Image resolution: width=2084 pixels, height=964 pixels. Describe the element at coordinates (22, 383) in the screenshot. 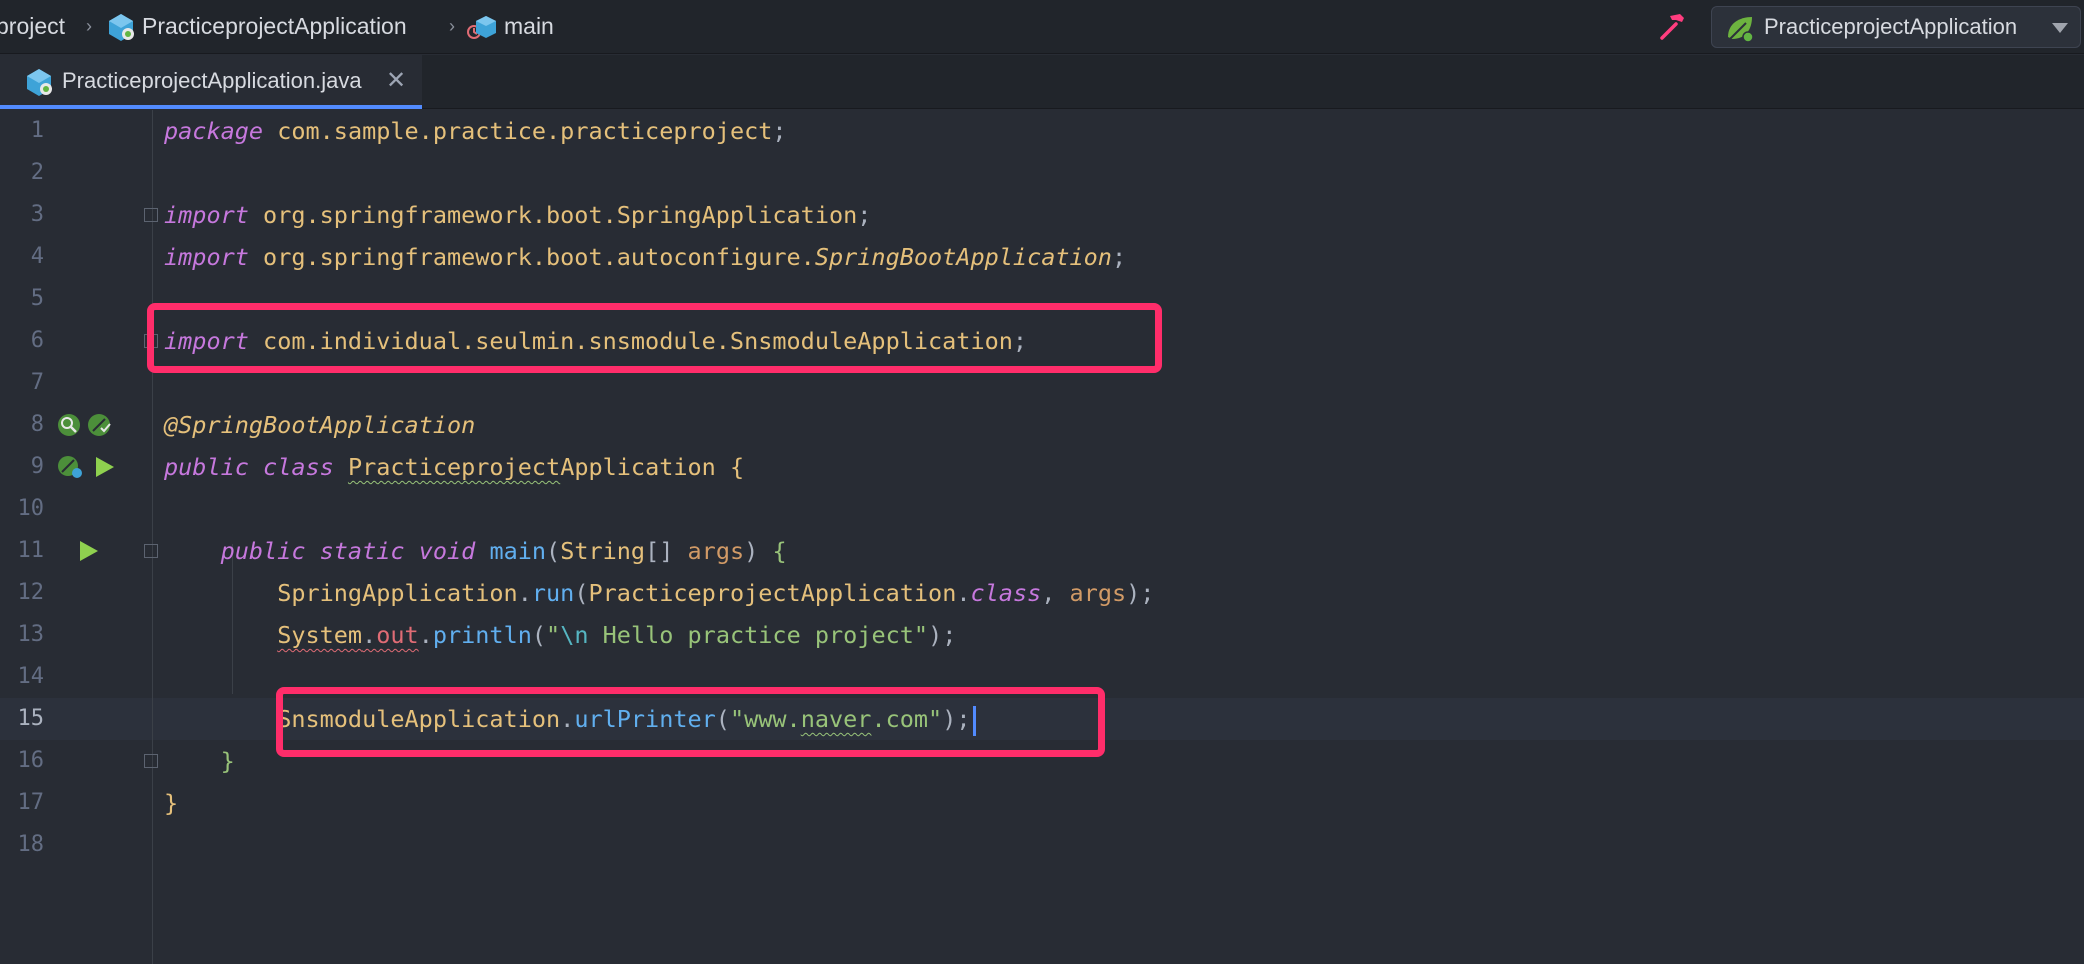

I see `line-number: 7` at that location.